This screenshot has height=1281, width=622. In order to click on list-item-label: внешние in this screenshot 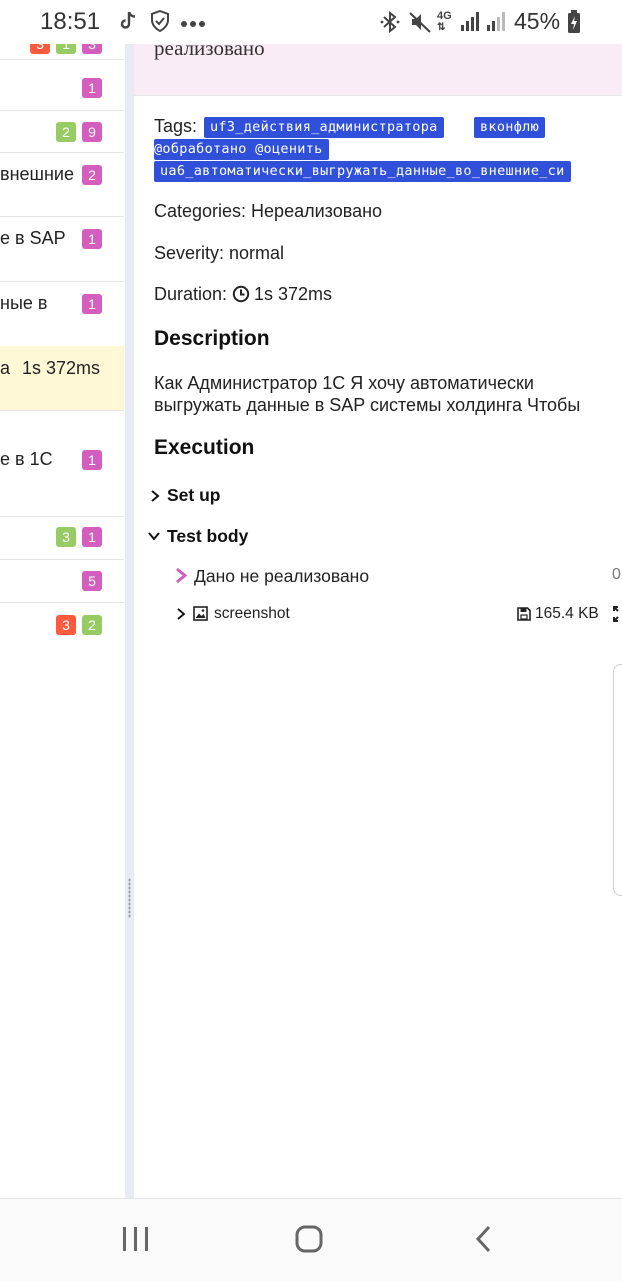, I will do `click(37, 174)`.